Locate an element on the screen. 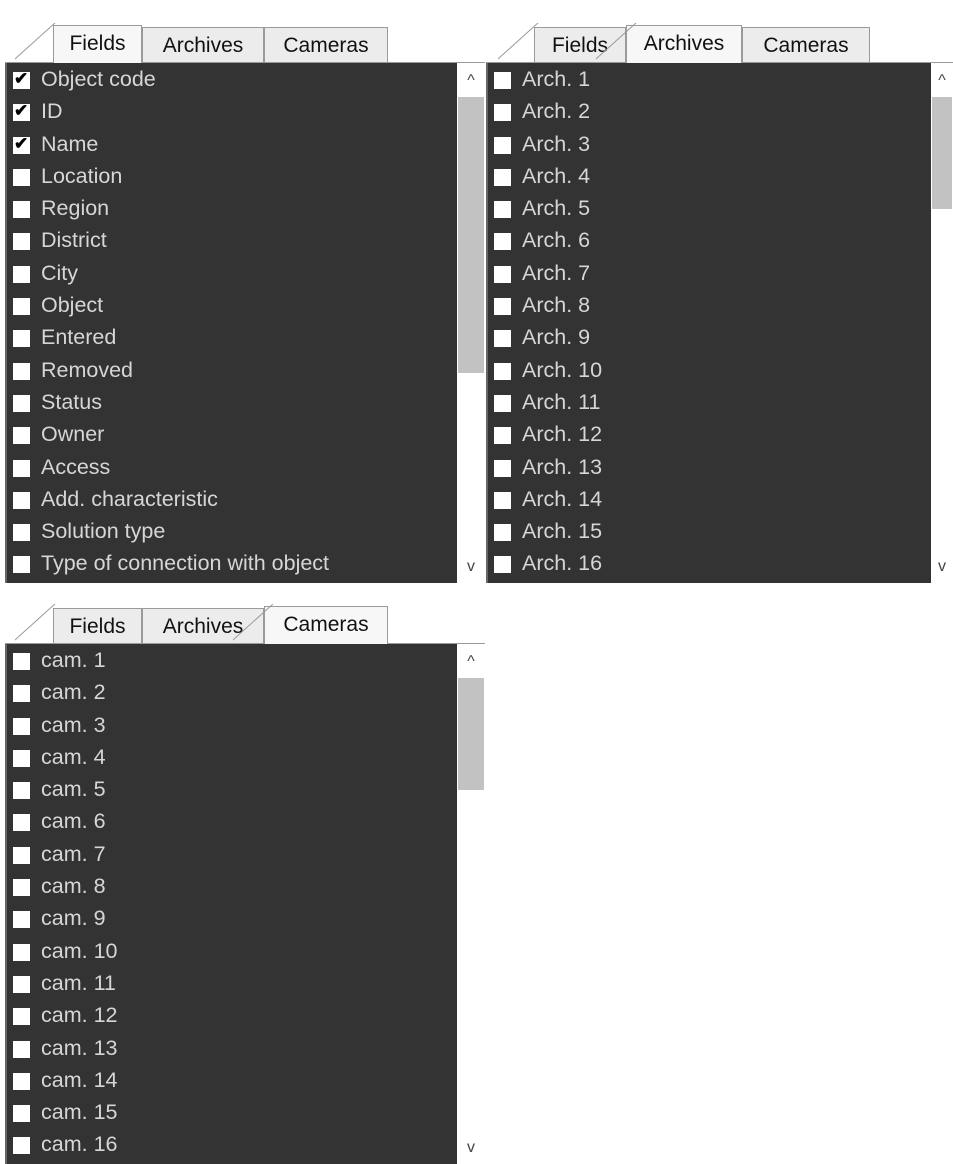  list-item: cam. 8 is located at coordinates (233, 886).